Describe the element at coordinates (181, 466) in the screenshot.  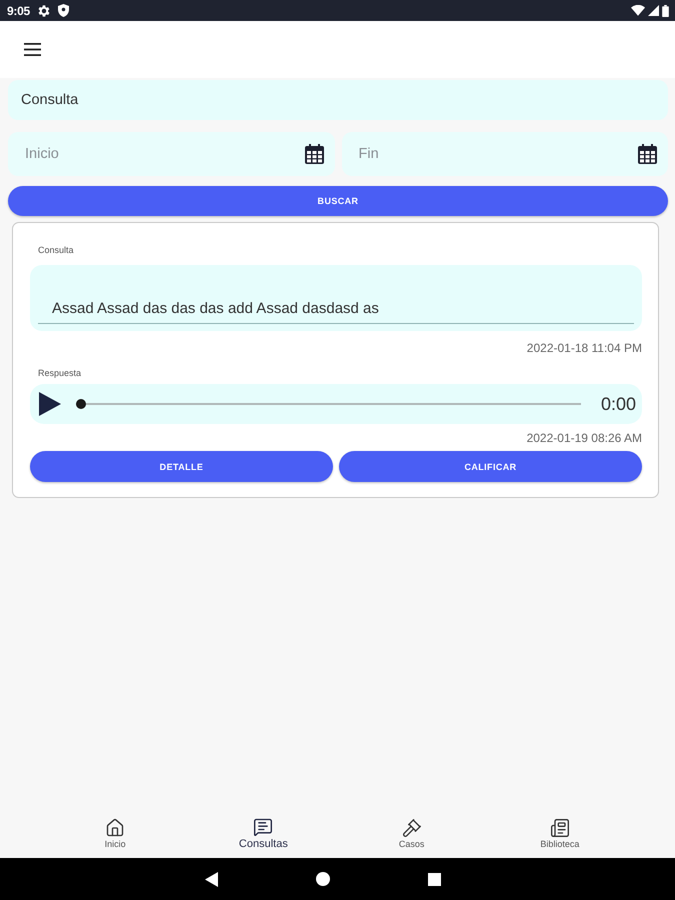
I see `detail-button: DETALLE` at that location.